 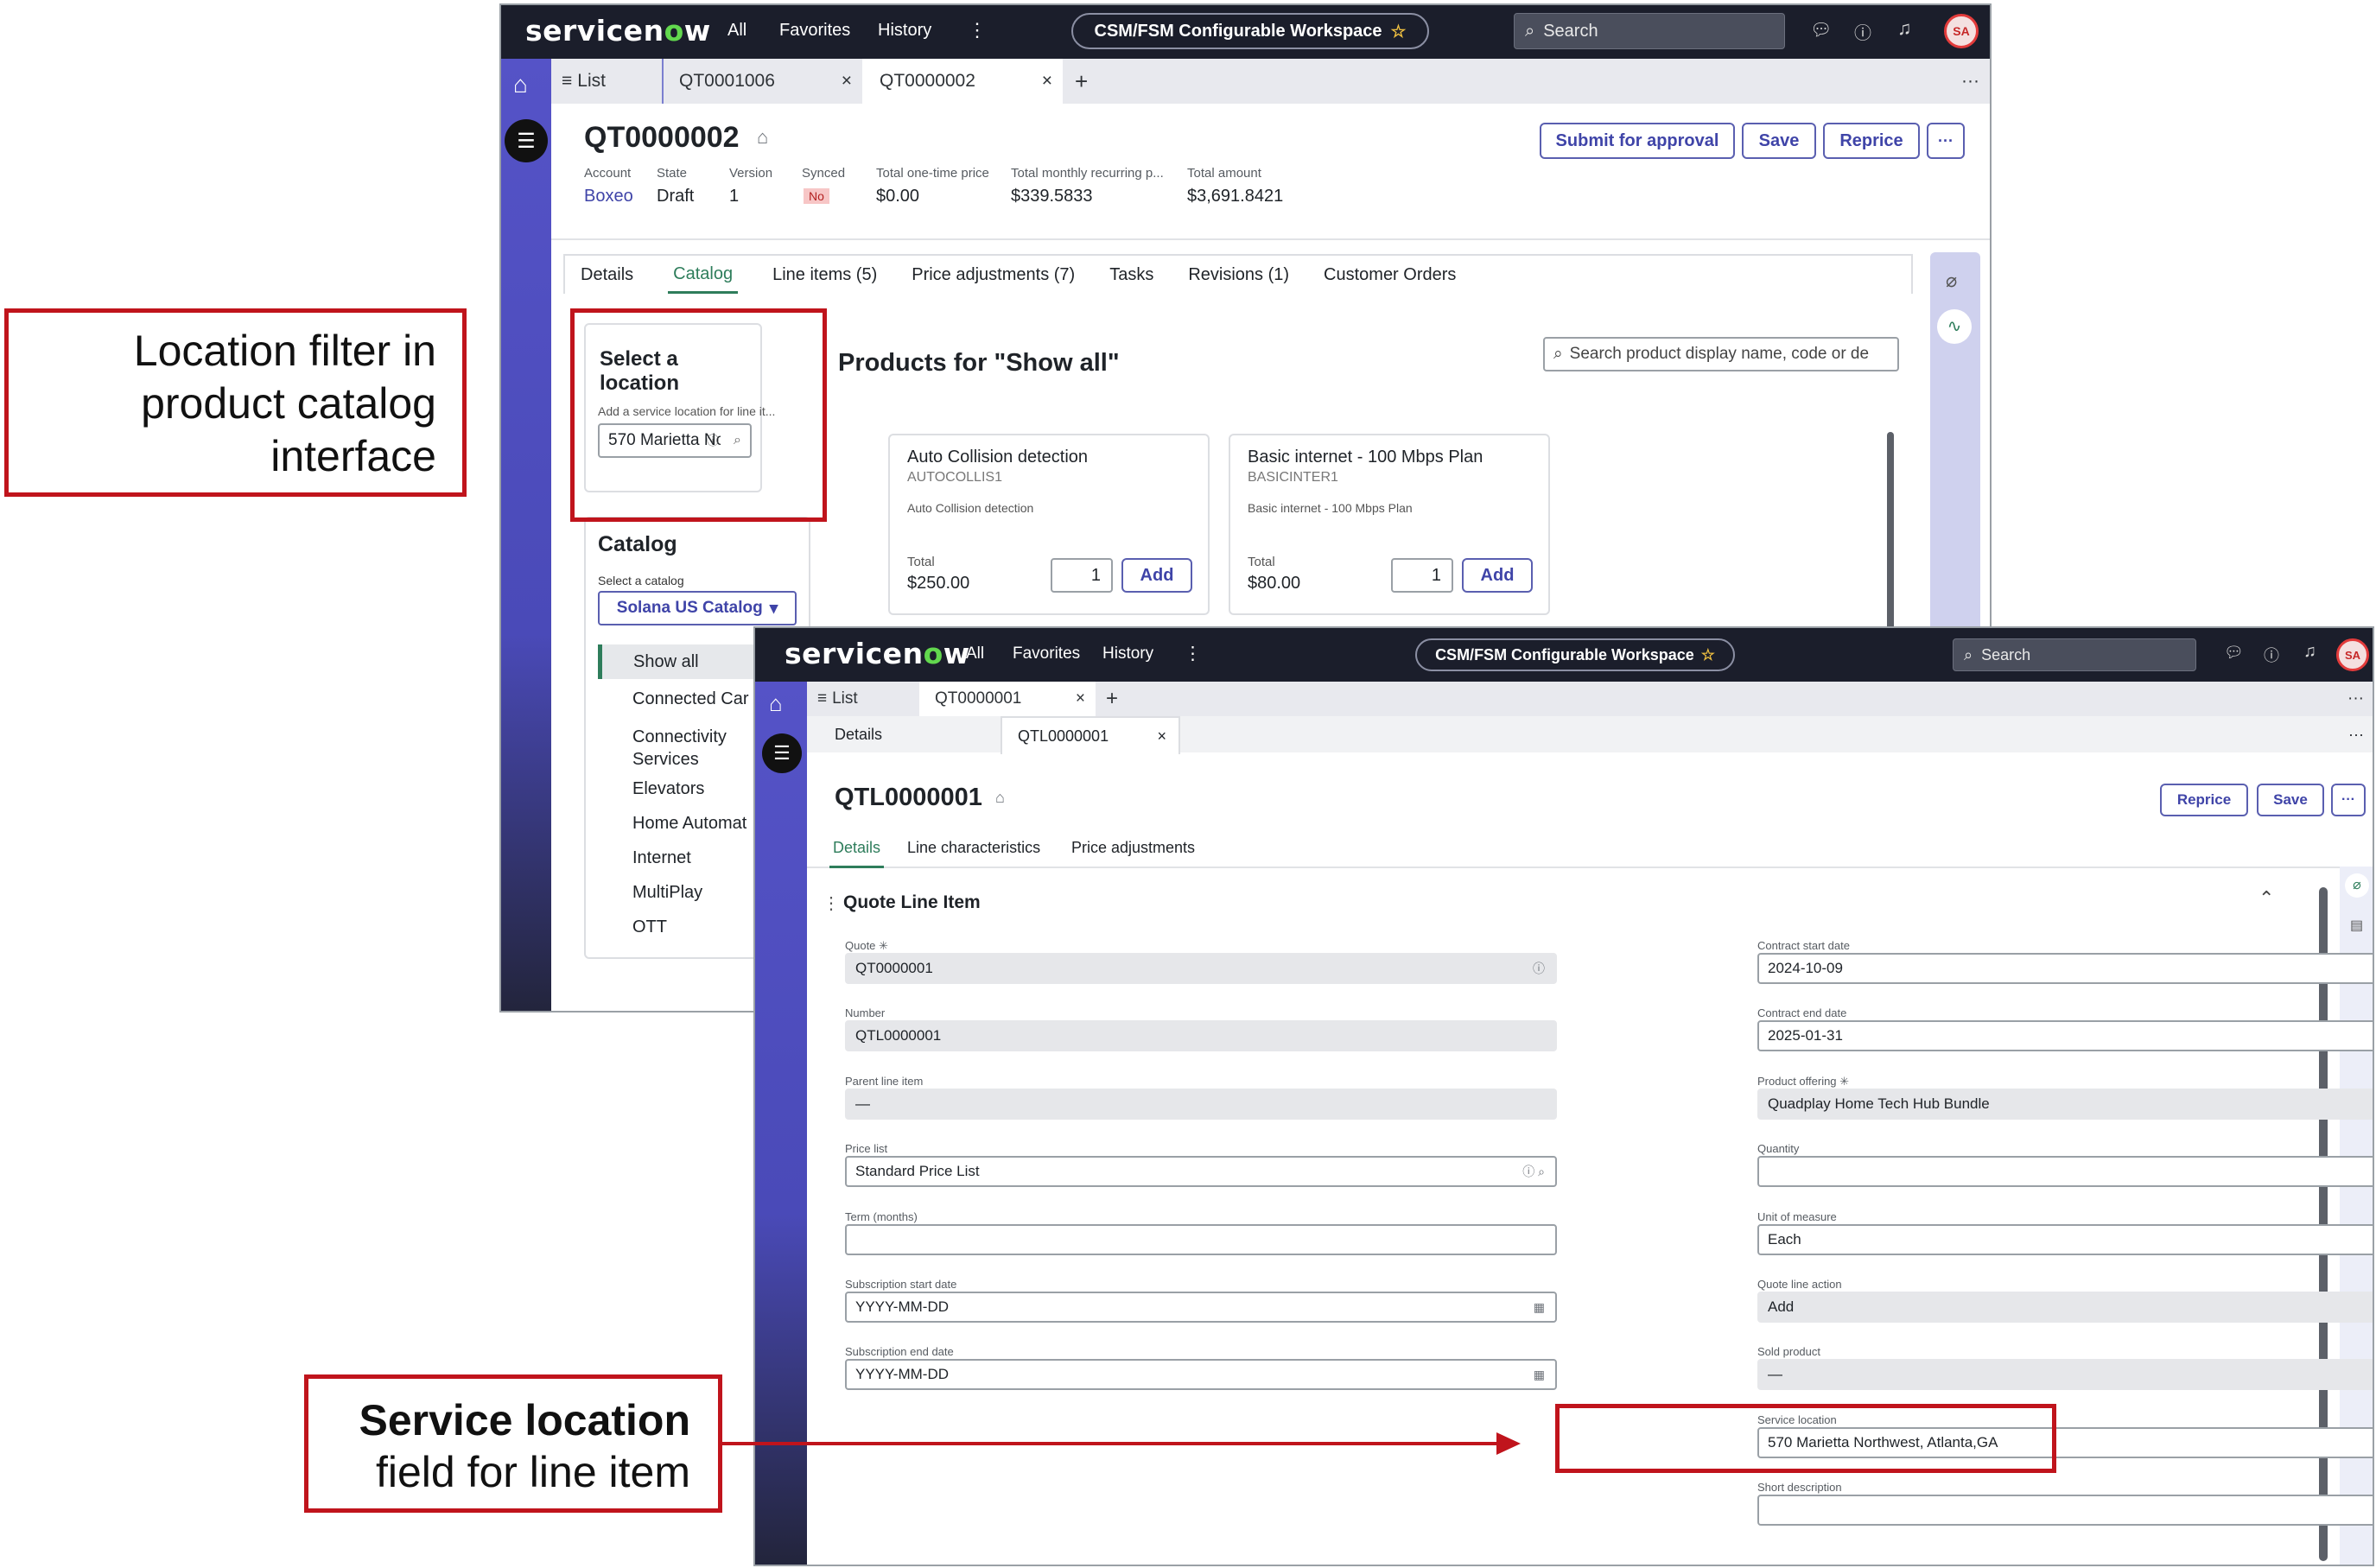 I want to click on callout-bold-line: Service location, so click(x=525, y=1420).